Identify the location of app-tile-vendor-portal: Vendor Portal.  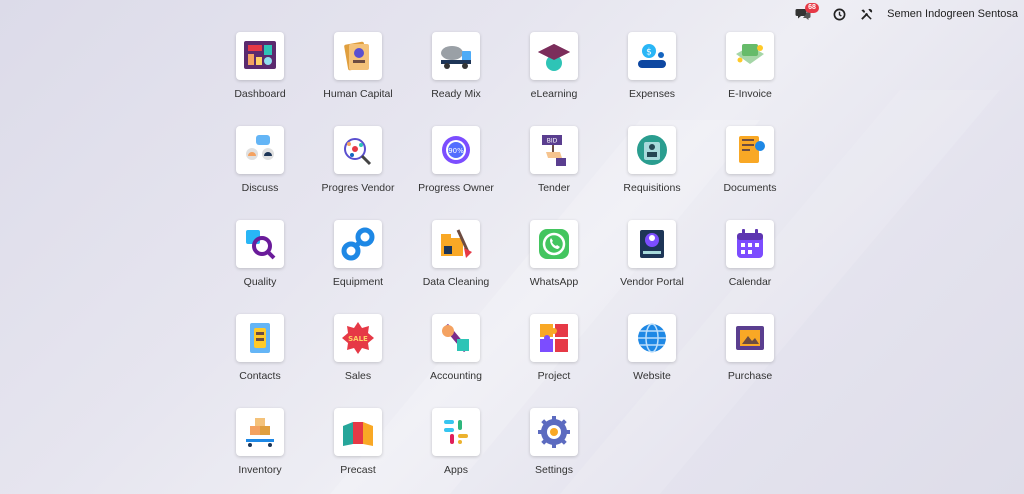
(652, 258).